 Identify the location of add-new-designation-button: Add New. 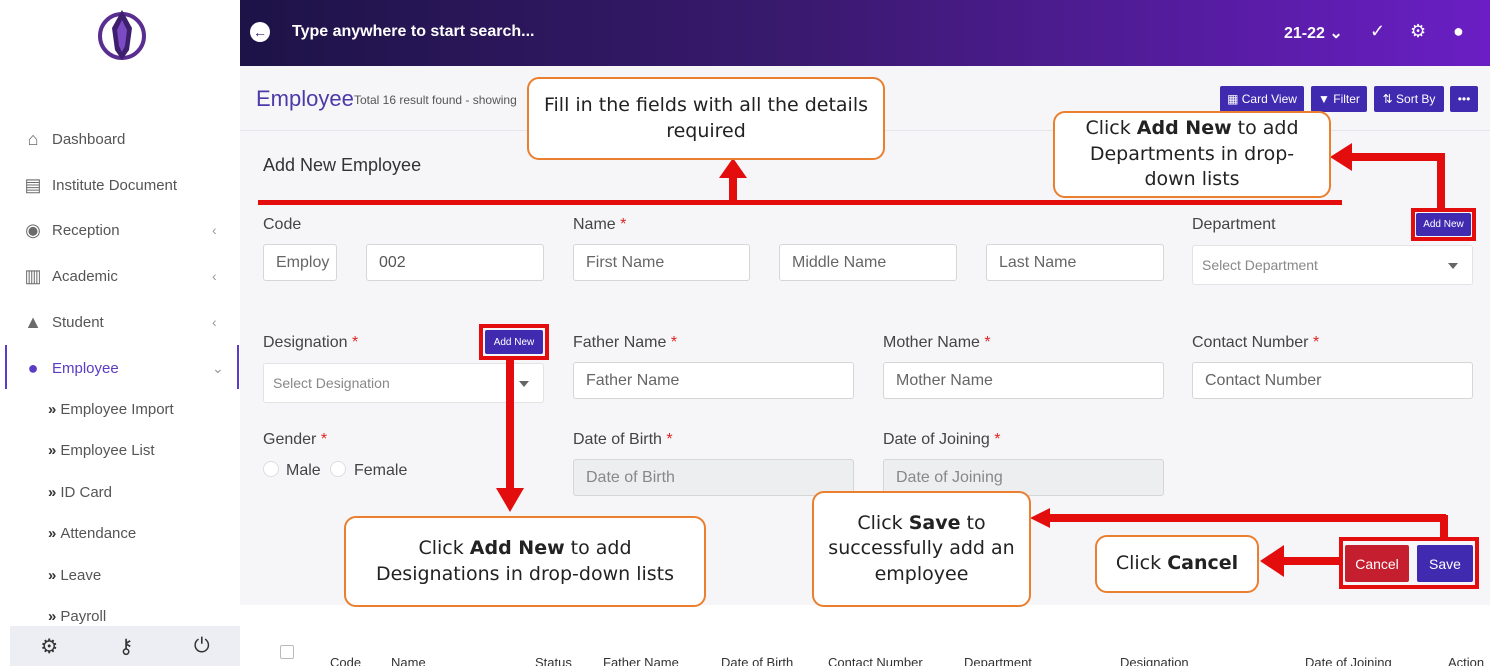
(514, 342).